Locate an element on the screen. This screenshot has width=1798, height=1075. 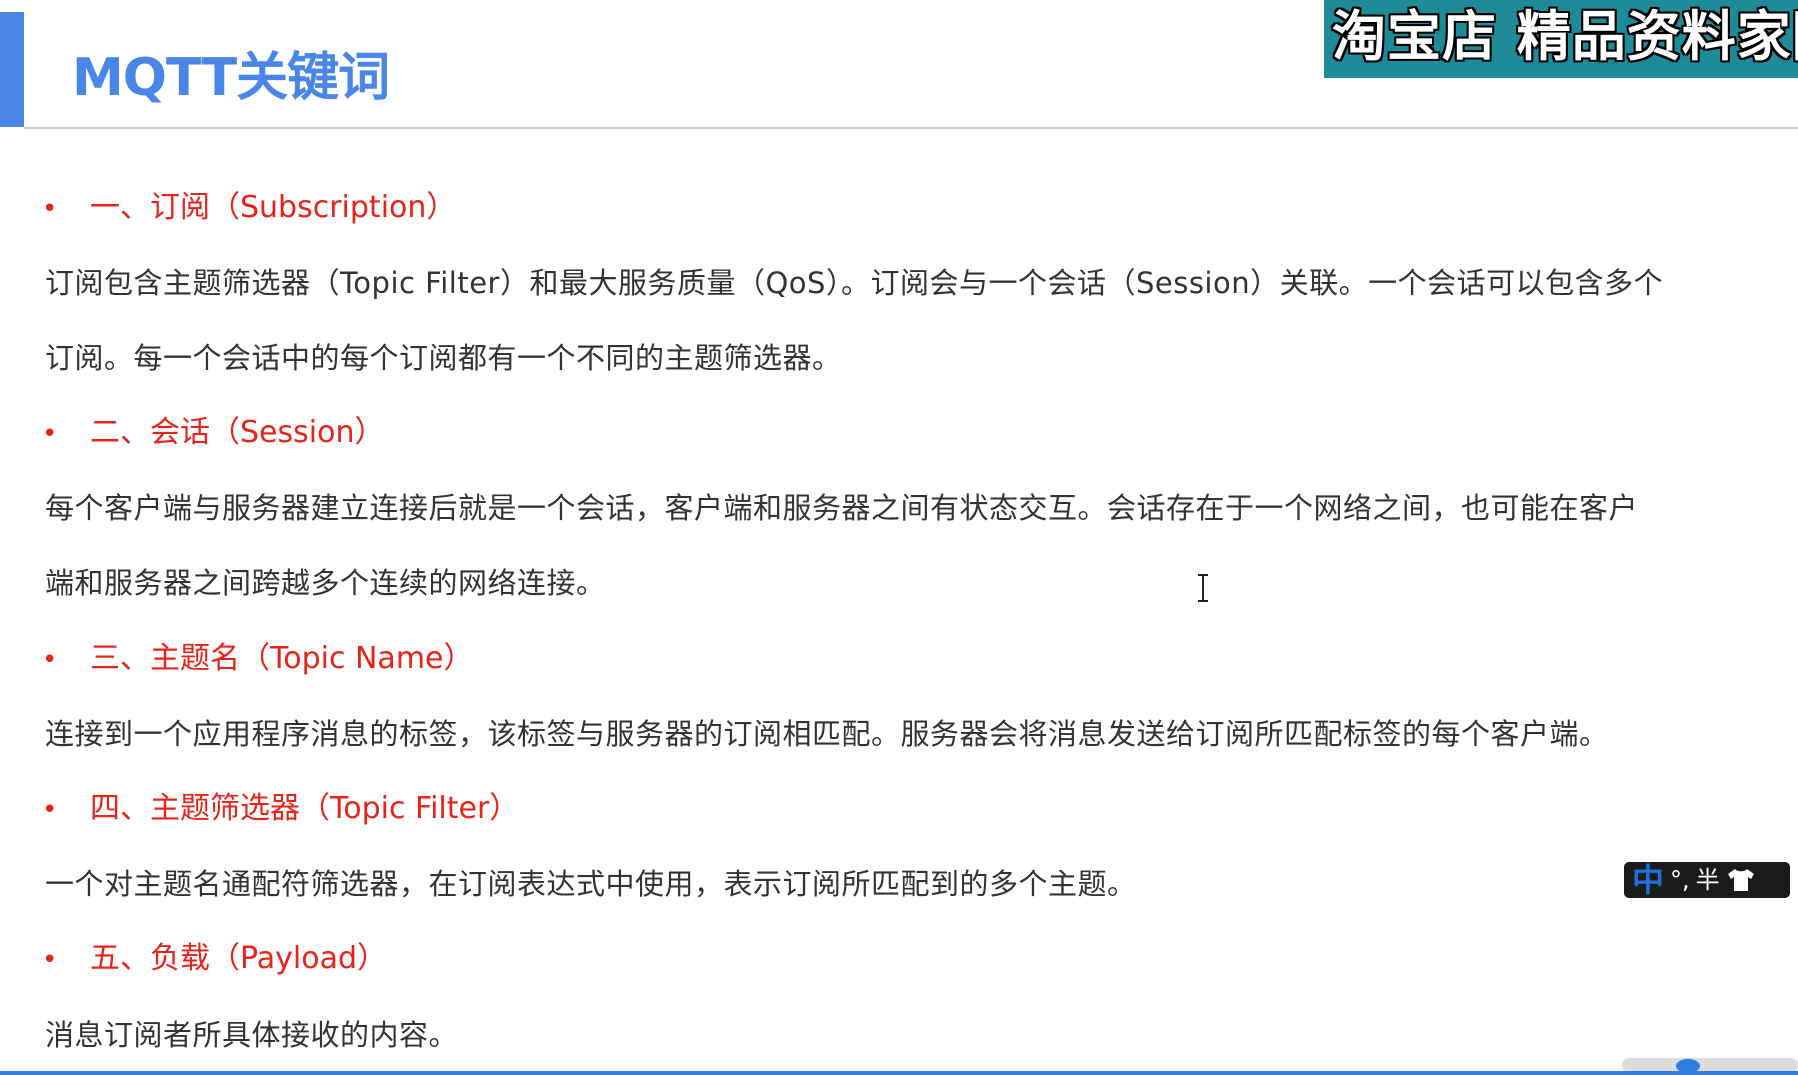
paragraph-line: 消息订阅者所具体接收的内容。 is located at coordinates (252, 1035).